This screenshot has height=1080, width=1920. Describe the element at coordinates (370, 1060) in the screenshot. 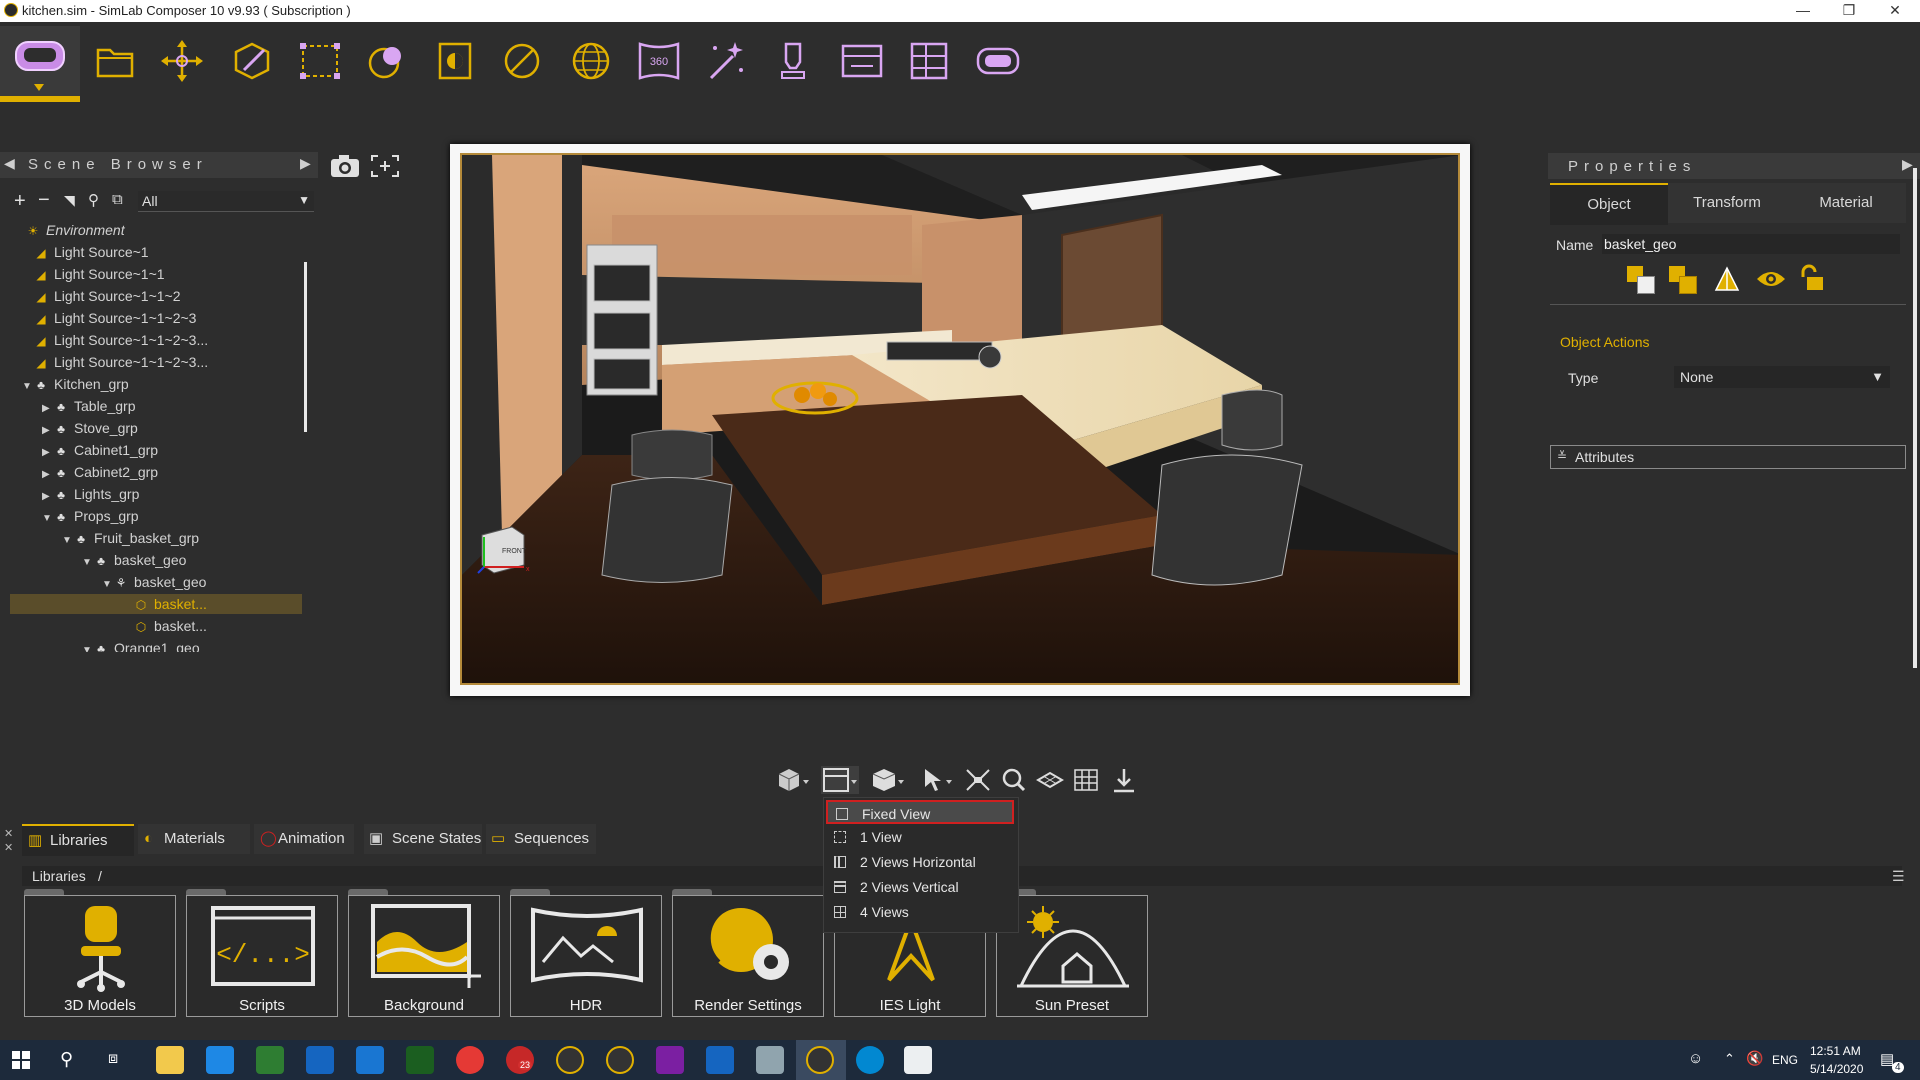

I see `store-icon` at that location.